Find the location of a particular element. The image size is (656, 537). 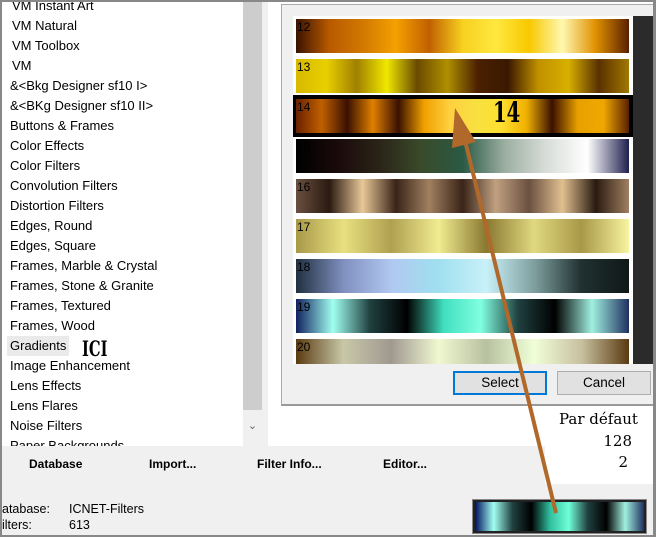

annotation-arrow is located at coordinates (505, 311).